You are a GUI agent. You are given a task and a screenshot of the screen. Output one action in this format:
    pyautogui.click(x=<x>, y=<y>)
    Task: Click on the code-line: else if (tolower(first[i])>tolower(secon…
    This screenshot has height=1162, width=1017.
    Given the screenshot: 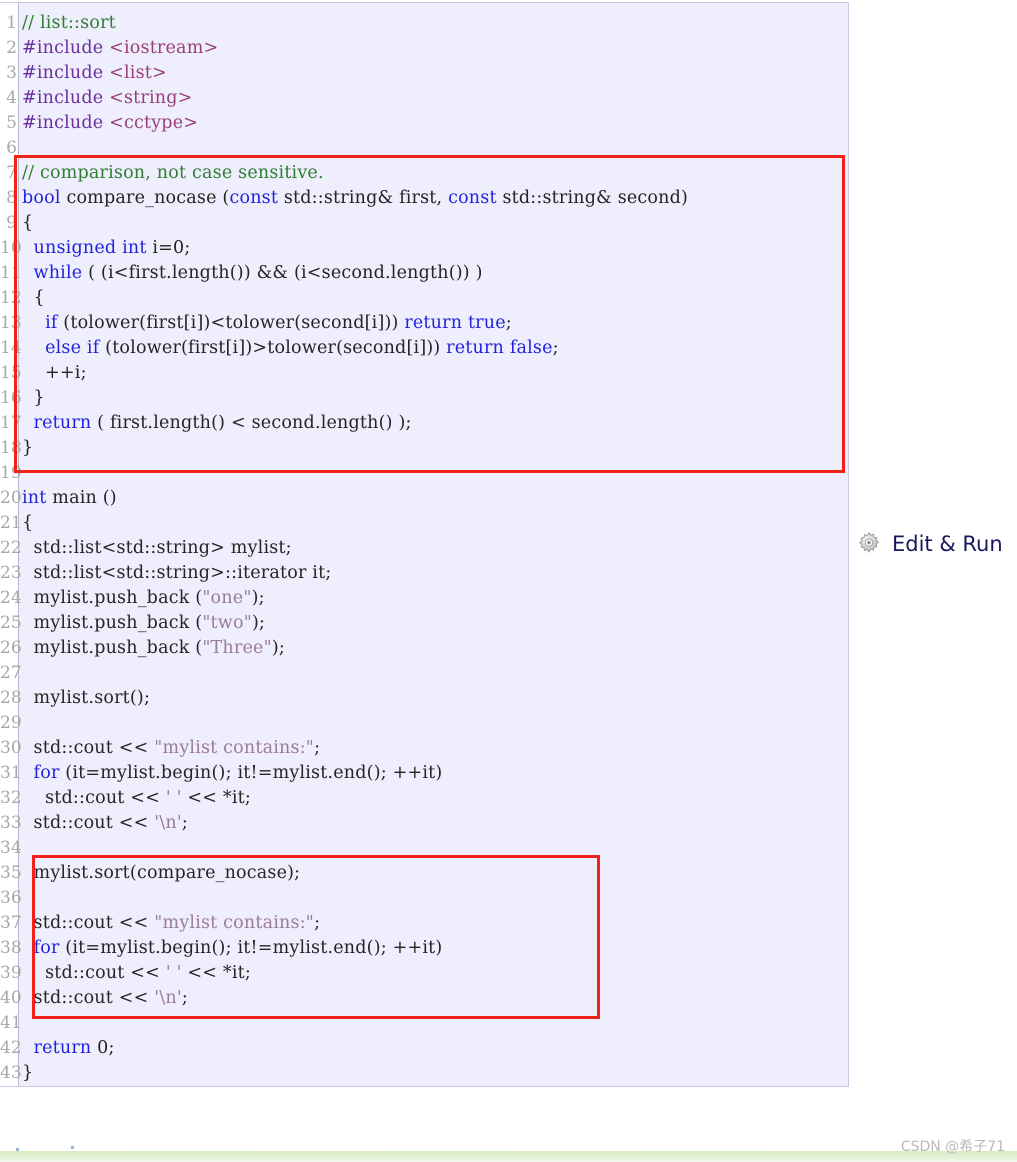 What is the action you would take?
    pyautogui.click(x=302, y=348)
    